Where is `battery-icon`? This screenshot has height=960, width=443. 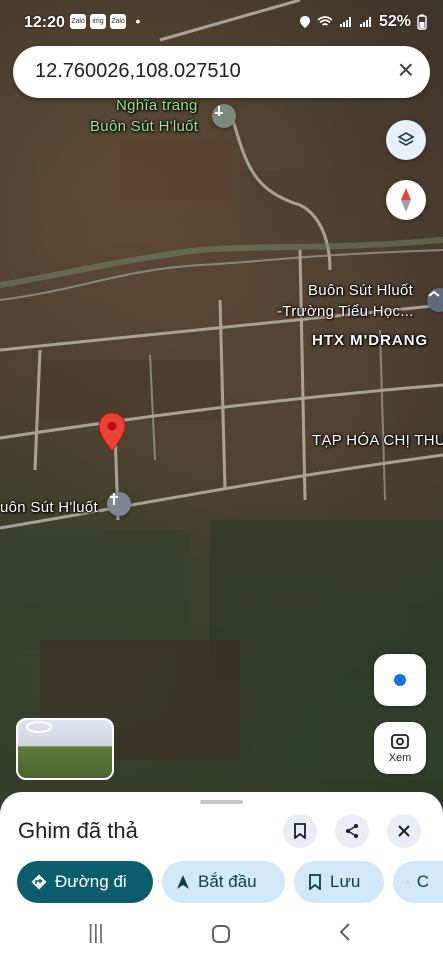
battery-icon is located at coordinates (422, 22).